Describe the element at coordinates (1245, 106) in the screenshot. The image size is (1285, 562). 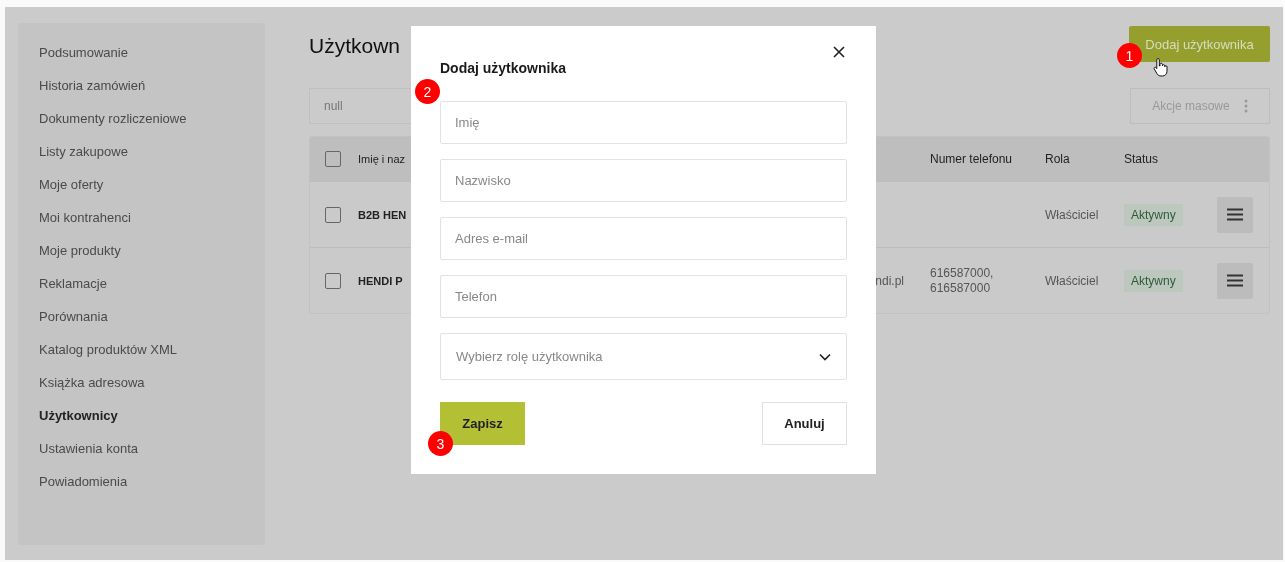
I see `more-icon` at that location.